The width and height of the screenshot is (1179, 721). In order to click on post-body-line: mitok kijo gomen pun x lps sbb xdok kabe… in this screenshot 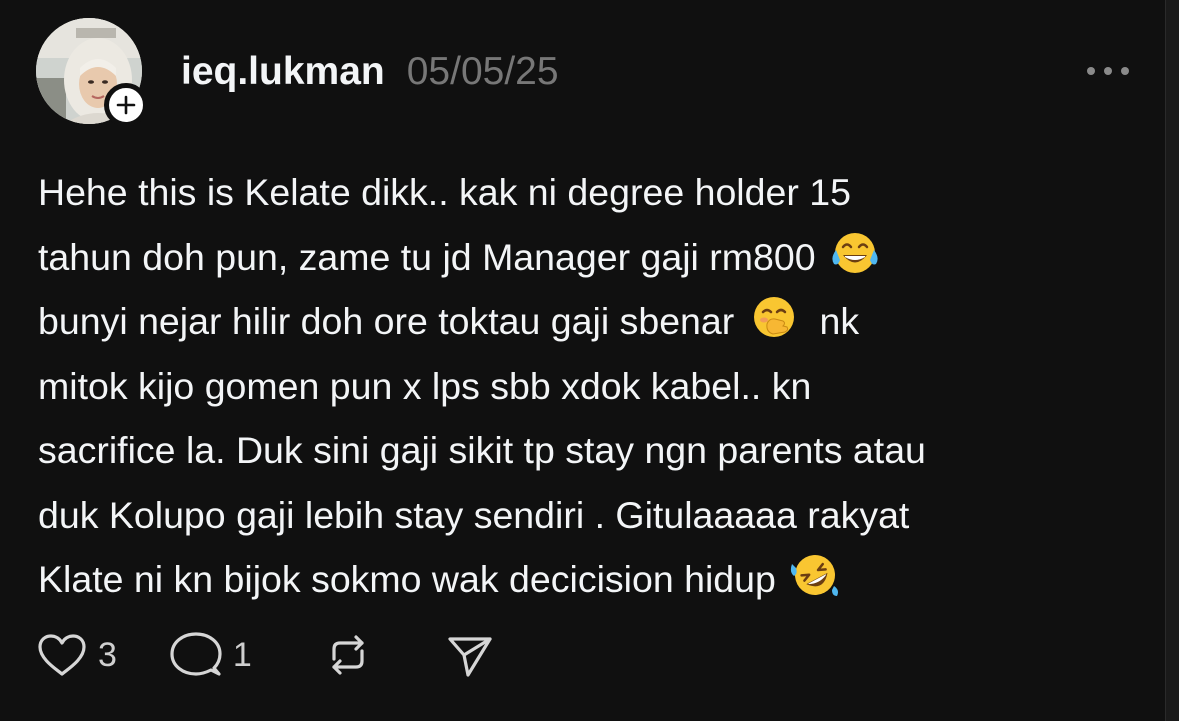, I will do `click(425, 385)`.